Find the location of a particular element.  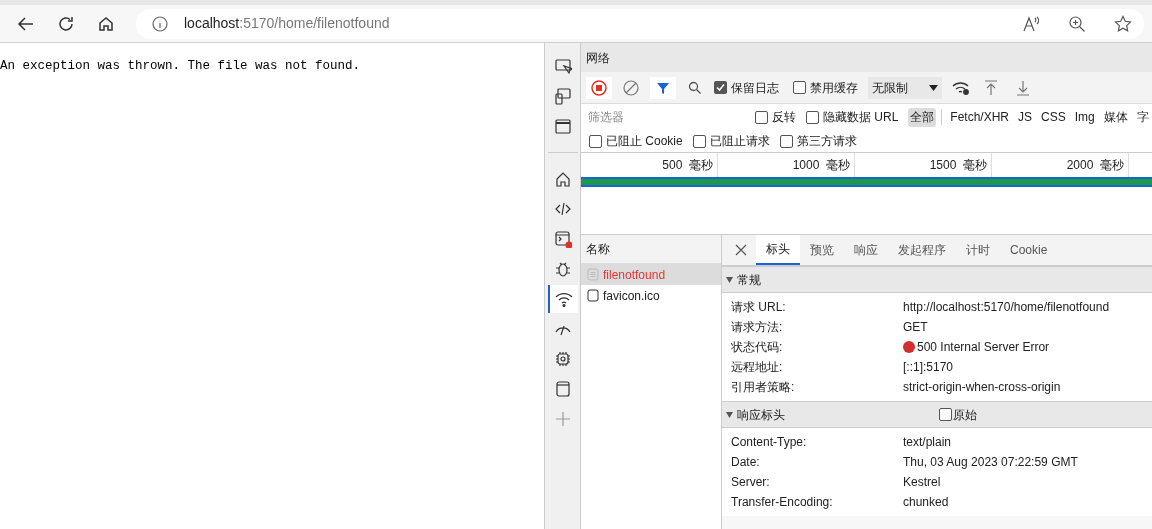

wifi-tool is located at coordinates (562, 299).